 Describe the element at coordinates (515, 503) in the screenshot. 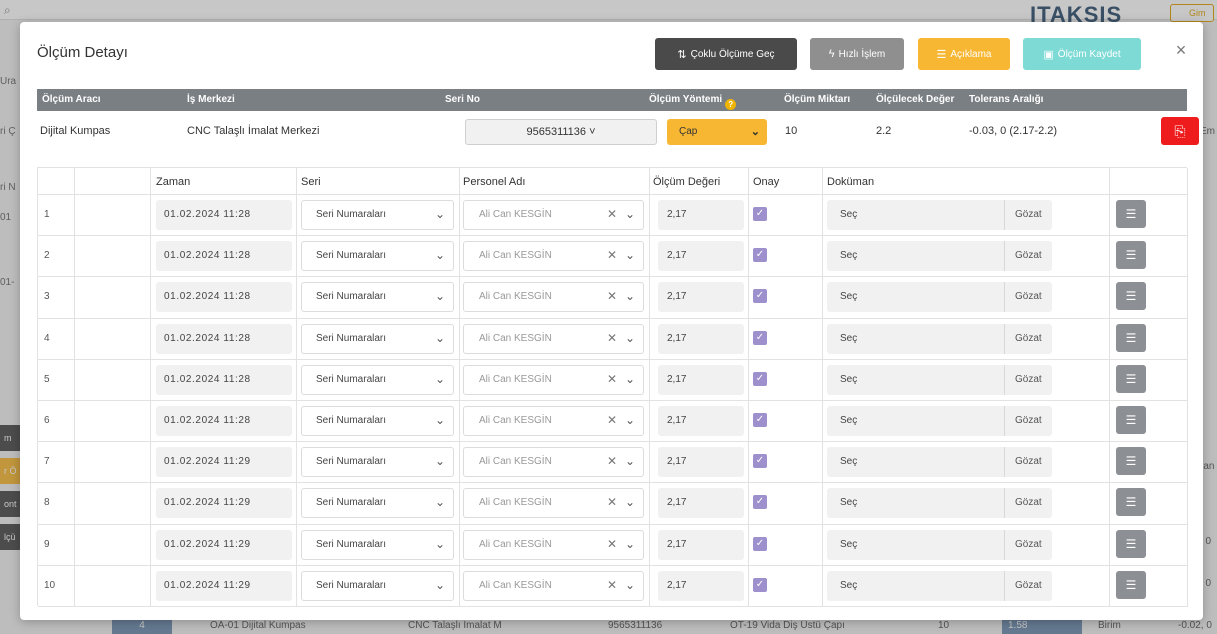

I see `personel-select-label: Ali Can KESGİN` at that location.